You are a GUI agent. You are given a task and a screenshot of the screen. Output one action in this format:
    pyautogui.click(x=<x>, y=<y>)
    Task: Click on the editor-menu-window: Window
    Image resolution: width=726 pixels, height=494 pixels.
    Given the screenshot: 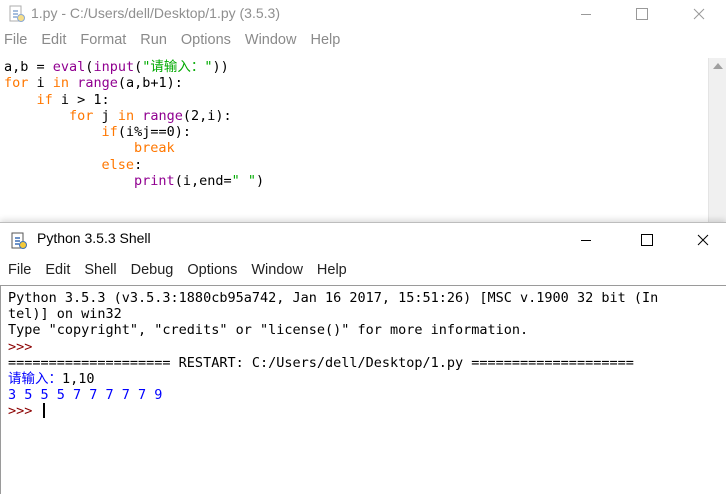 What is the action you would take?
    pyautogui.click(x=271, y=40)
    